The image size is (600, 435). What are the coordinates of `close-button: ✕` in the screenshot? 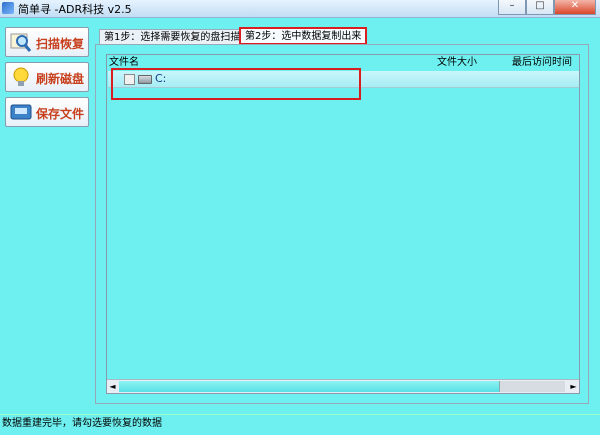 It's located at (575, 7).